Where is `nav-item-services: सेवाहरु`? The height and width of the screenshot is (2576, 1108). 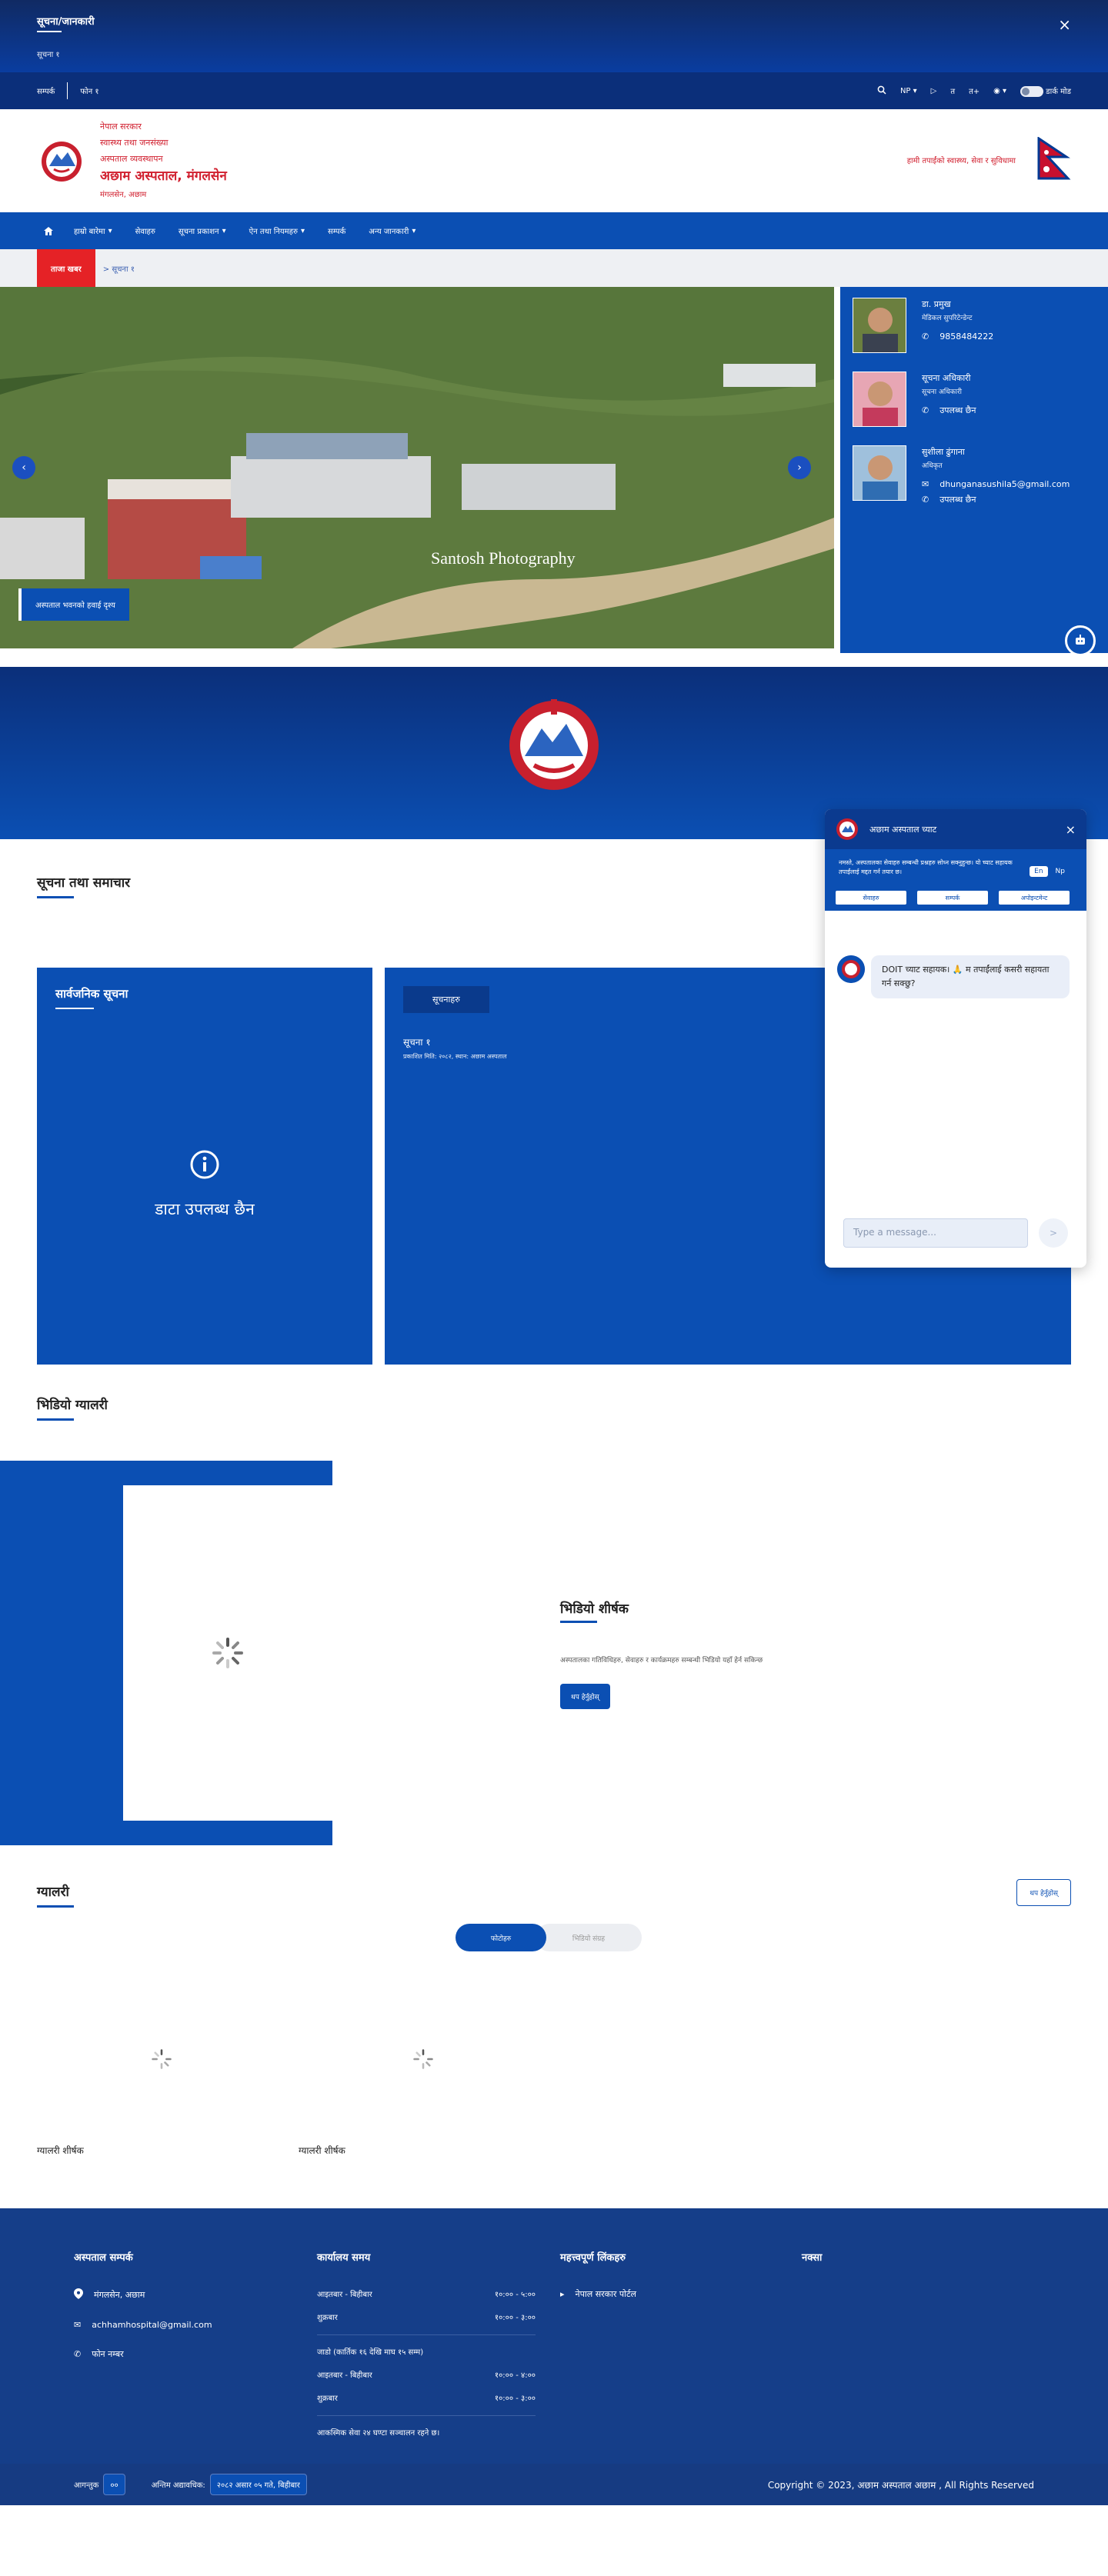 nav-item-services: सेवाहरु is located at coordinates (145, 230).